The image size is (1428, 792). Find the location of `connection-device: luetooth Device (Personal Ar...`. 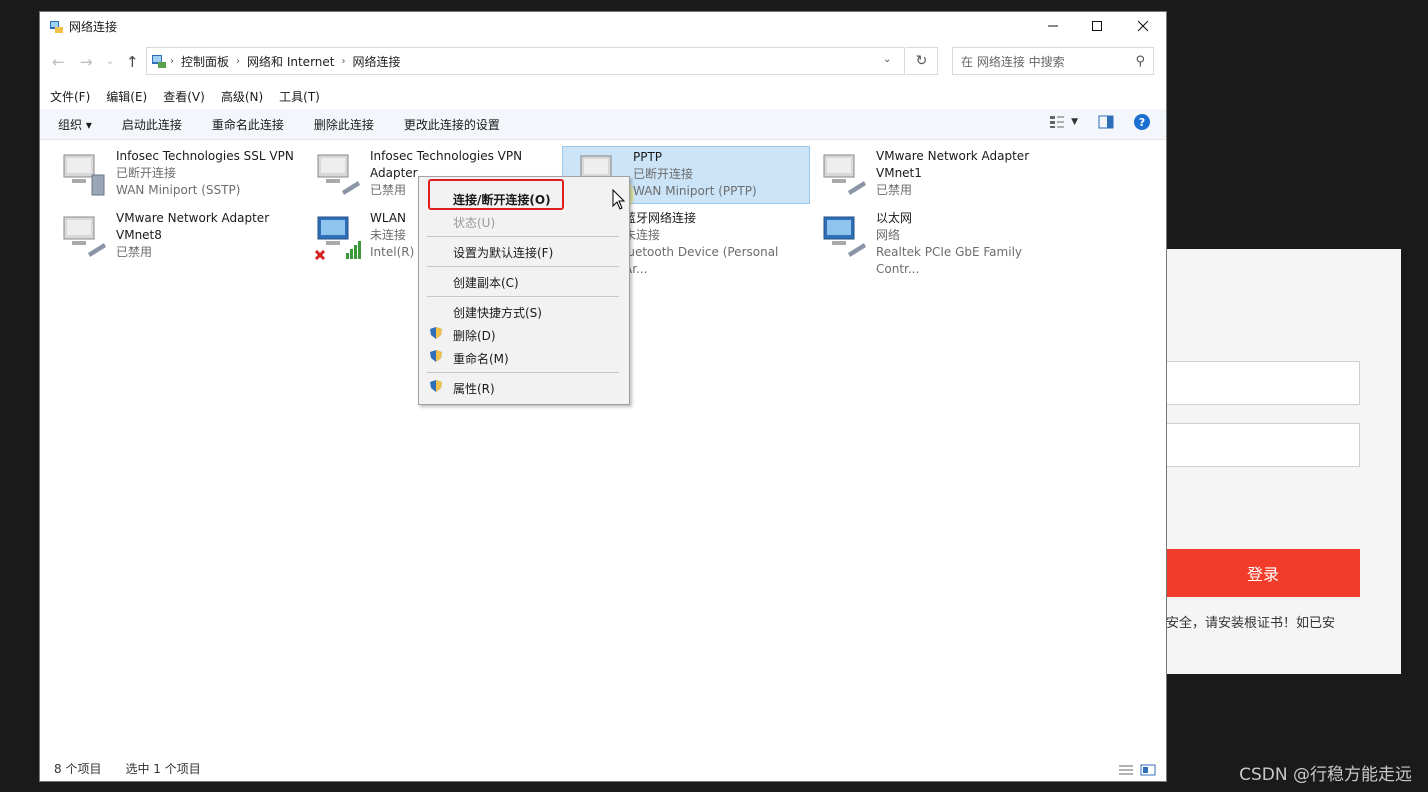

connection-device: luetooth Device (Personal Ar... is located at coordinates (701, 260).